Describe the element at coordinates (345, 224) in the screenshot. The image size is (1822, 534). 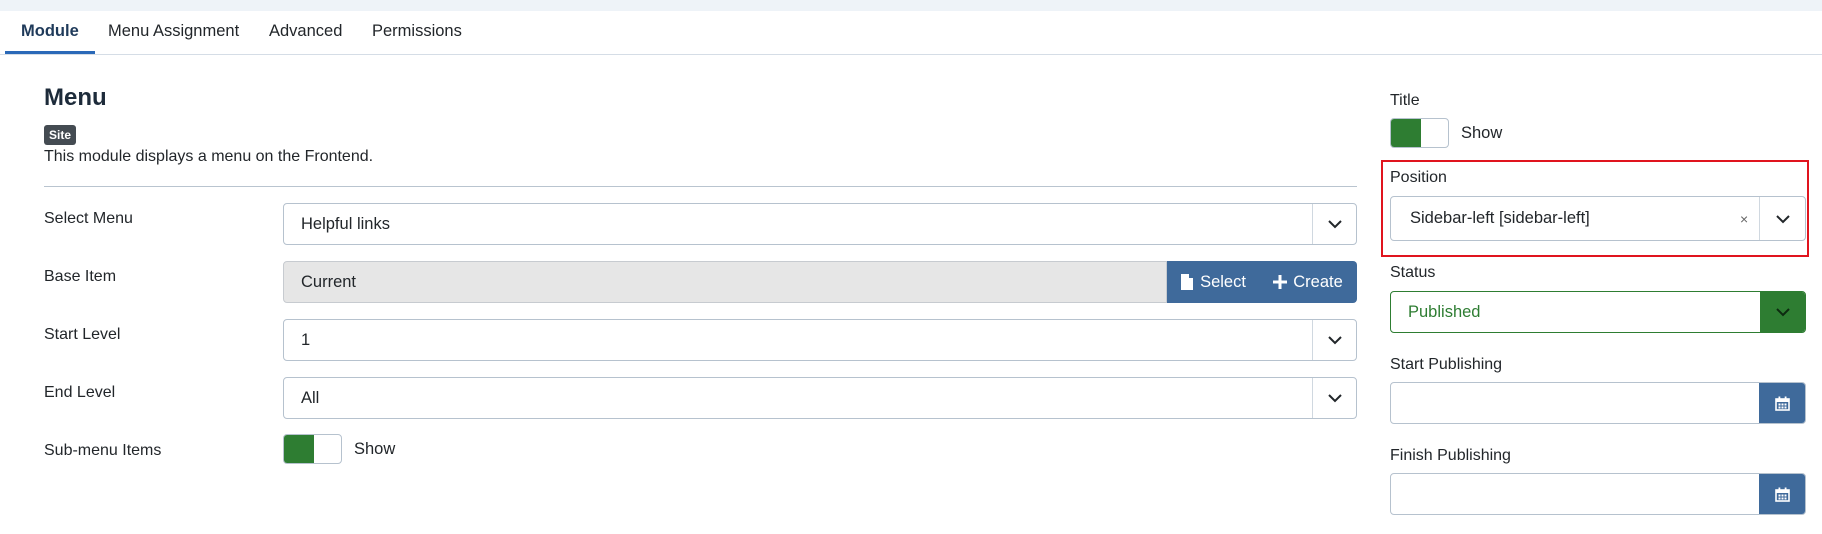
I see `select-menu-value: Helpful links` at that location.